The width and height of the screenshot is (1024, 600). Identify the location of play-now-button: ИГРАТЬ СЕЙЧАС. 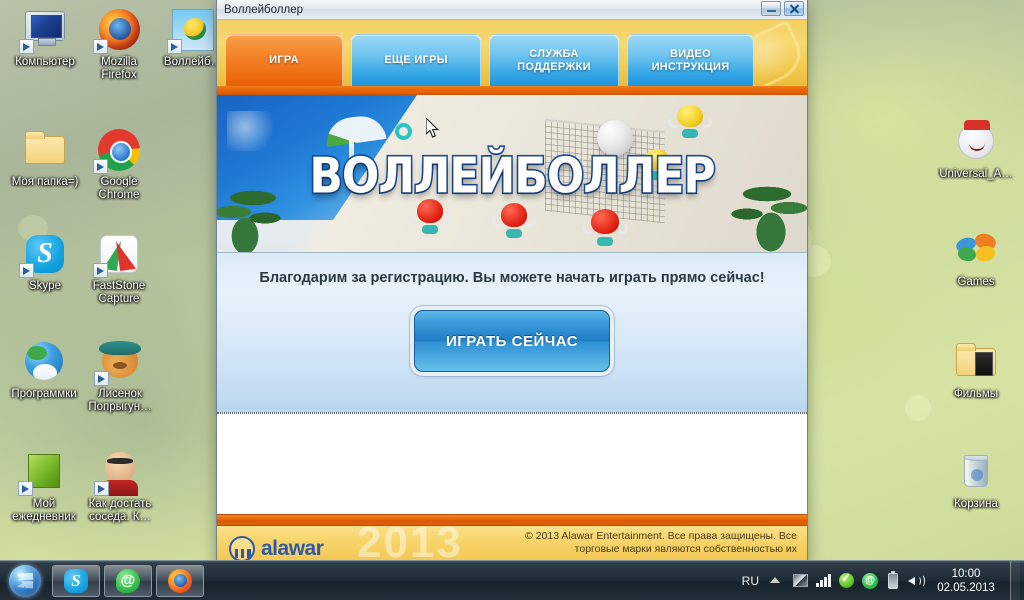
(512, 341).